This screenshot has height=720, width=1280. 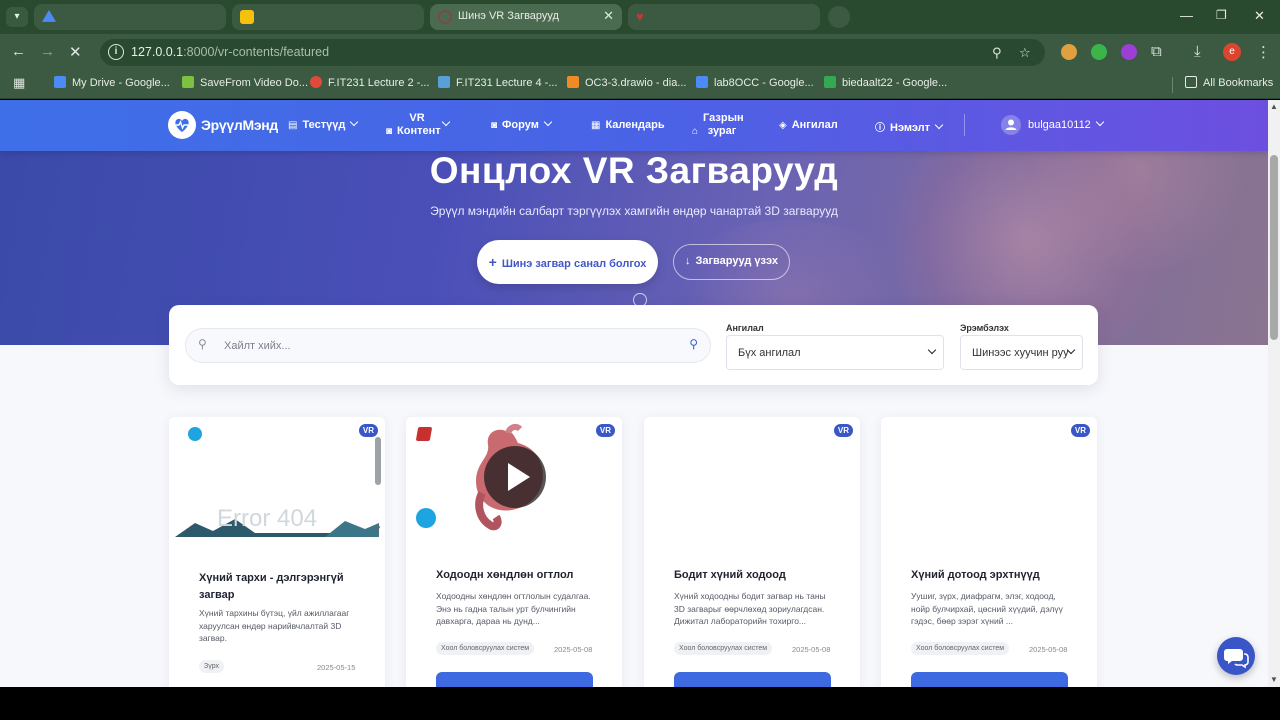 What do you see at coordinates (267, 518) in the screenshot?
I see `error-text: Error 404` at bounding box center [267, 518].